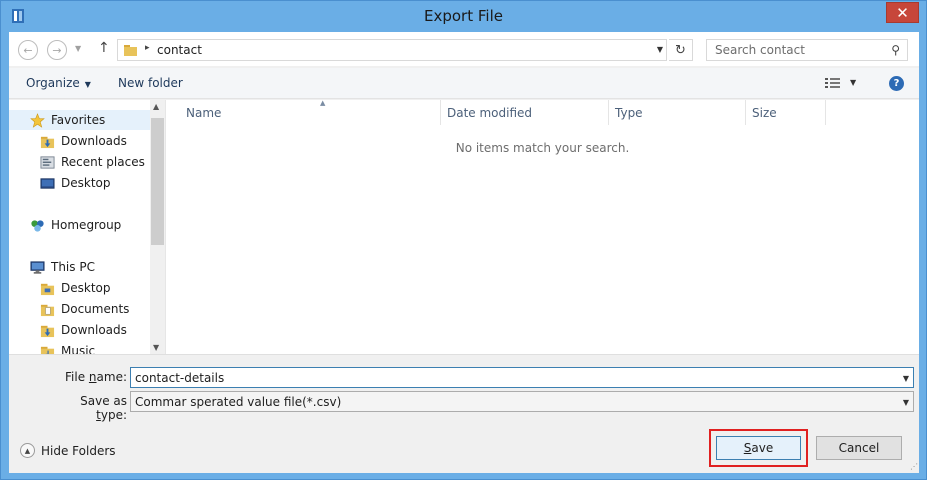 The height and width of the screenshot is (480, 927). I want to click on organize-menu: Organize ▼, so click(58, 83).